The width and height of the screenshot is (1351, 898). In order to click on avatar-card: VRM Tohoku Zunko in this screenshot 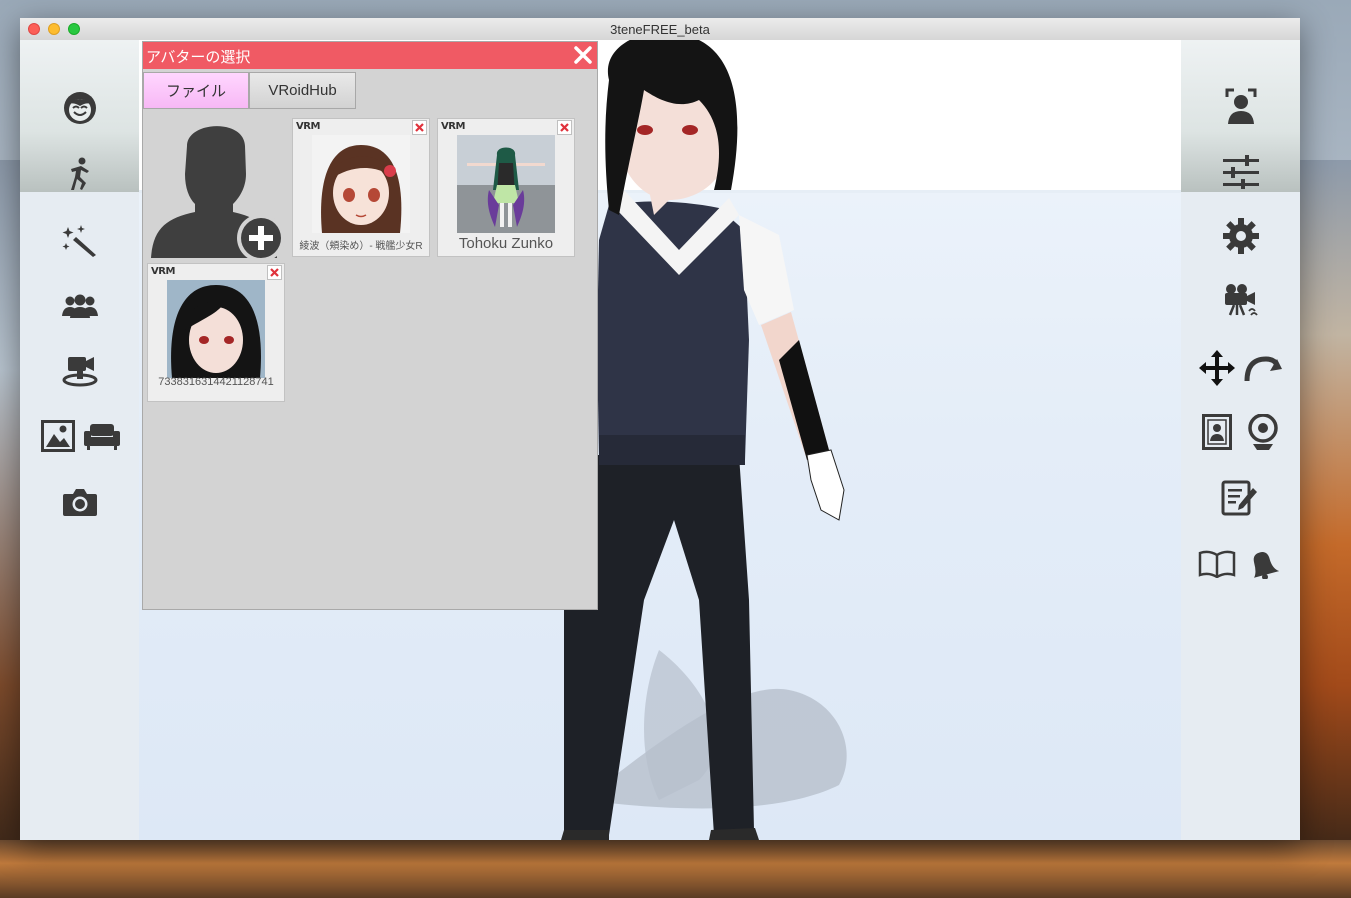, I will do `click(506, 187)`.